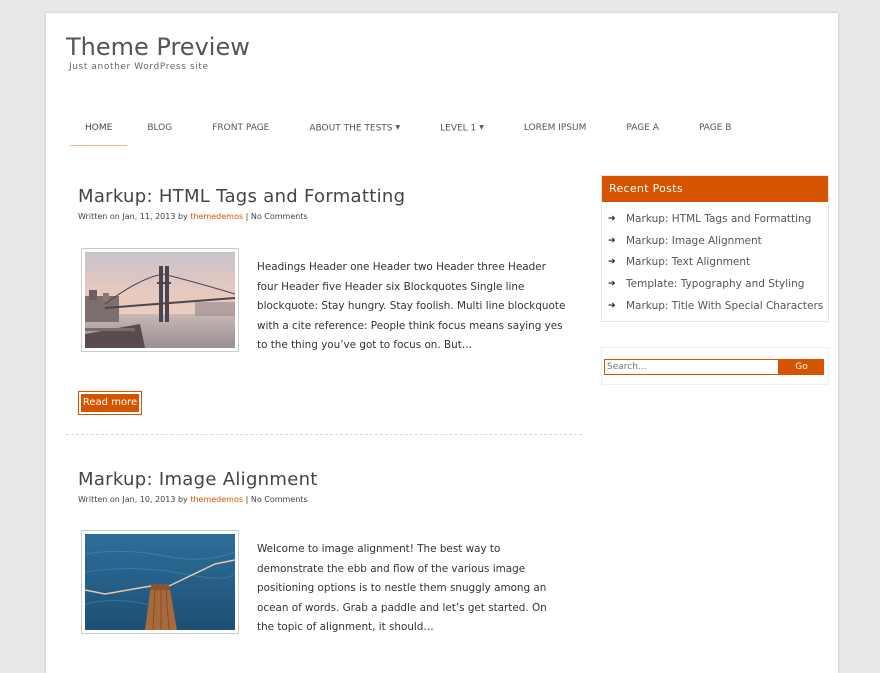 This screenshot has height=673, width=880. I want to click on site-title: Theme Preview, so click(158, 47).